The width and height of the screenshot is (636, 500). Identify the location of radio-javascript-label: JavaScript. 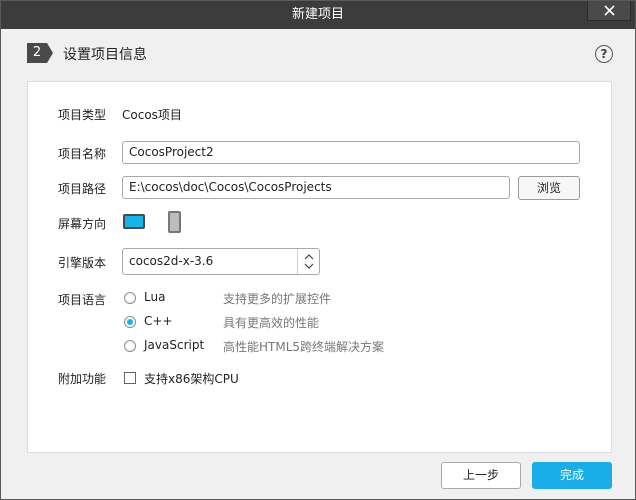
(174, 345).